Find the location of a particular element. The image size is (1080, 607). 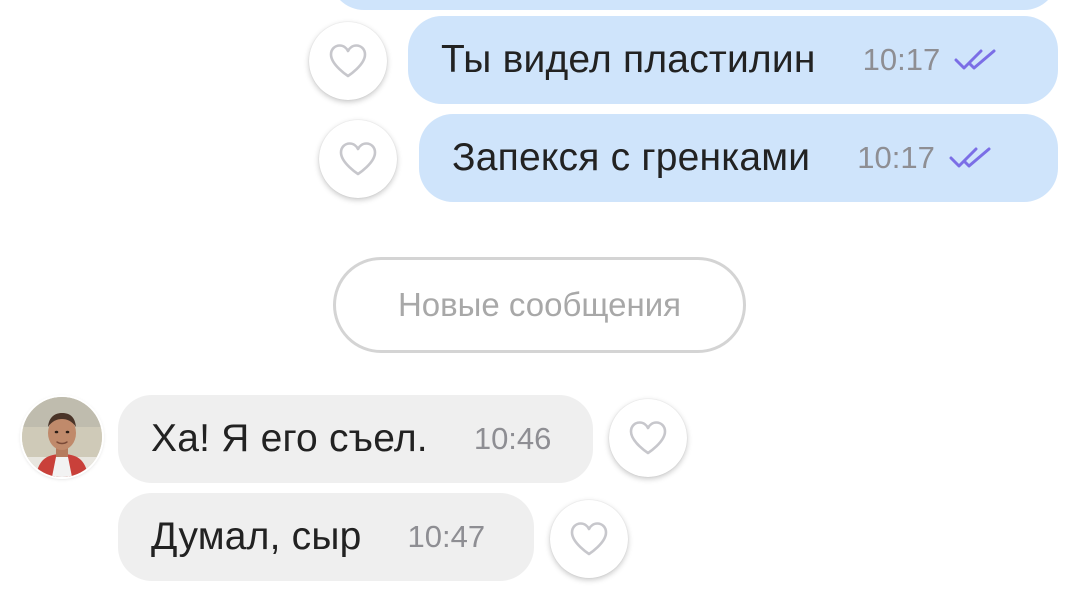

message-text: Думал, сыр is located at coordinates (256, 536).